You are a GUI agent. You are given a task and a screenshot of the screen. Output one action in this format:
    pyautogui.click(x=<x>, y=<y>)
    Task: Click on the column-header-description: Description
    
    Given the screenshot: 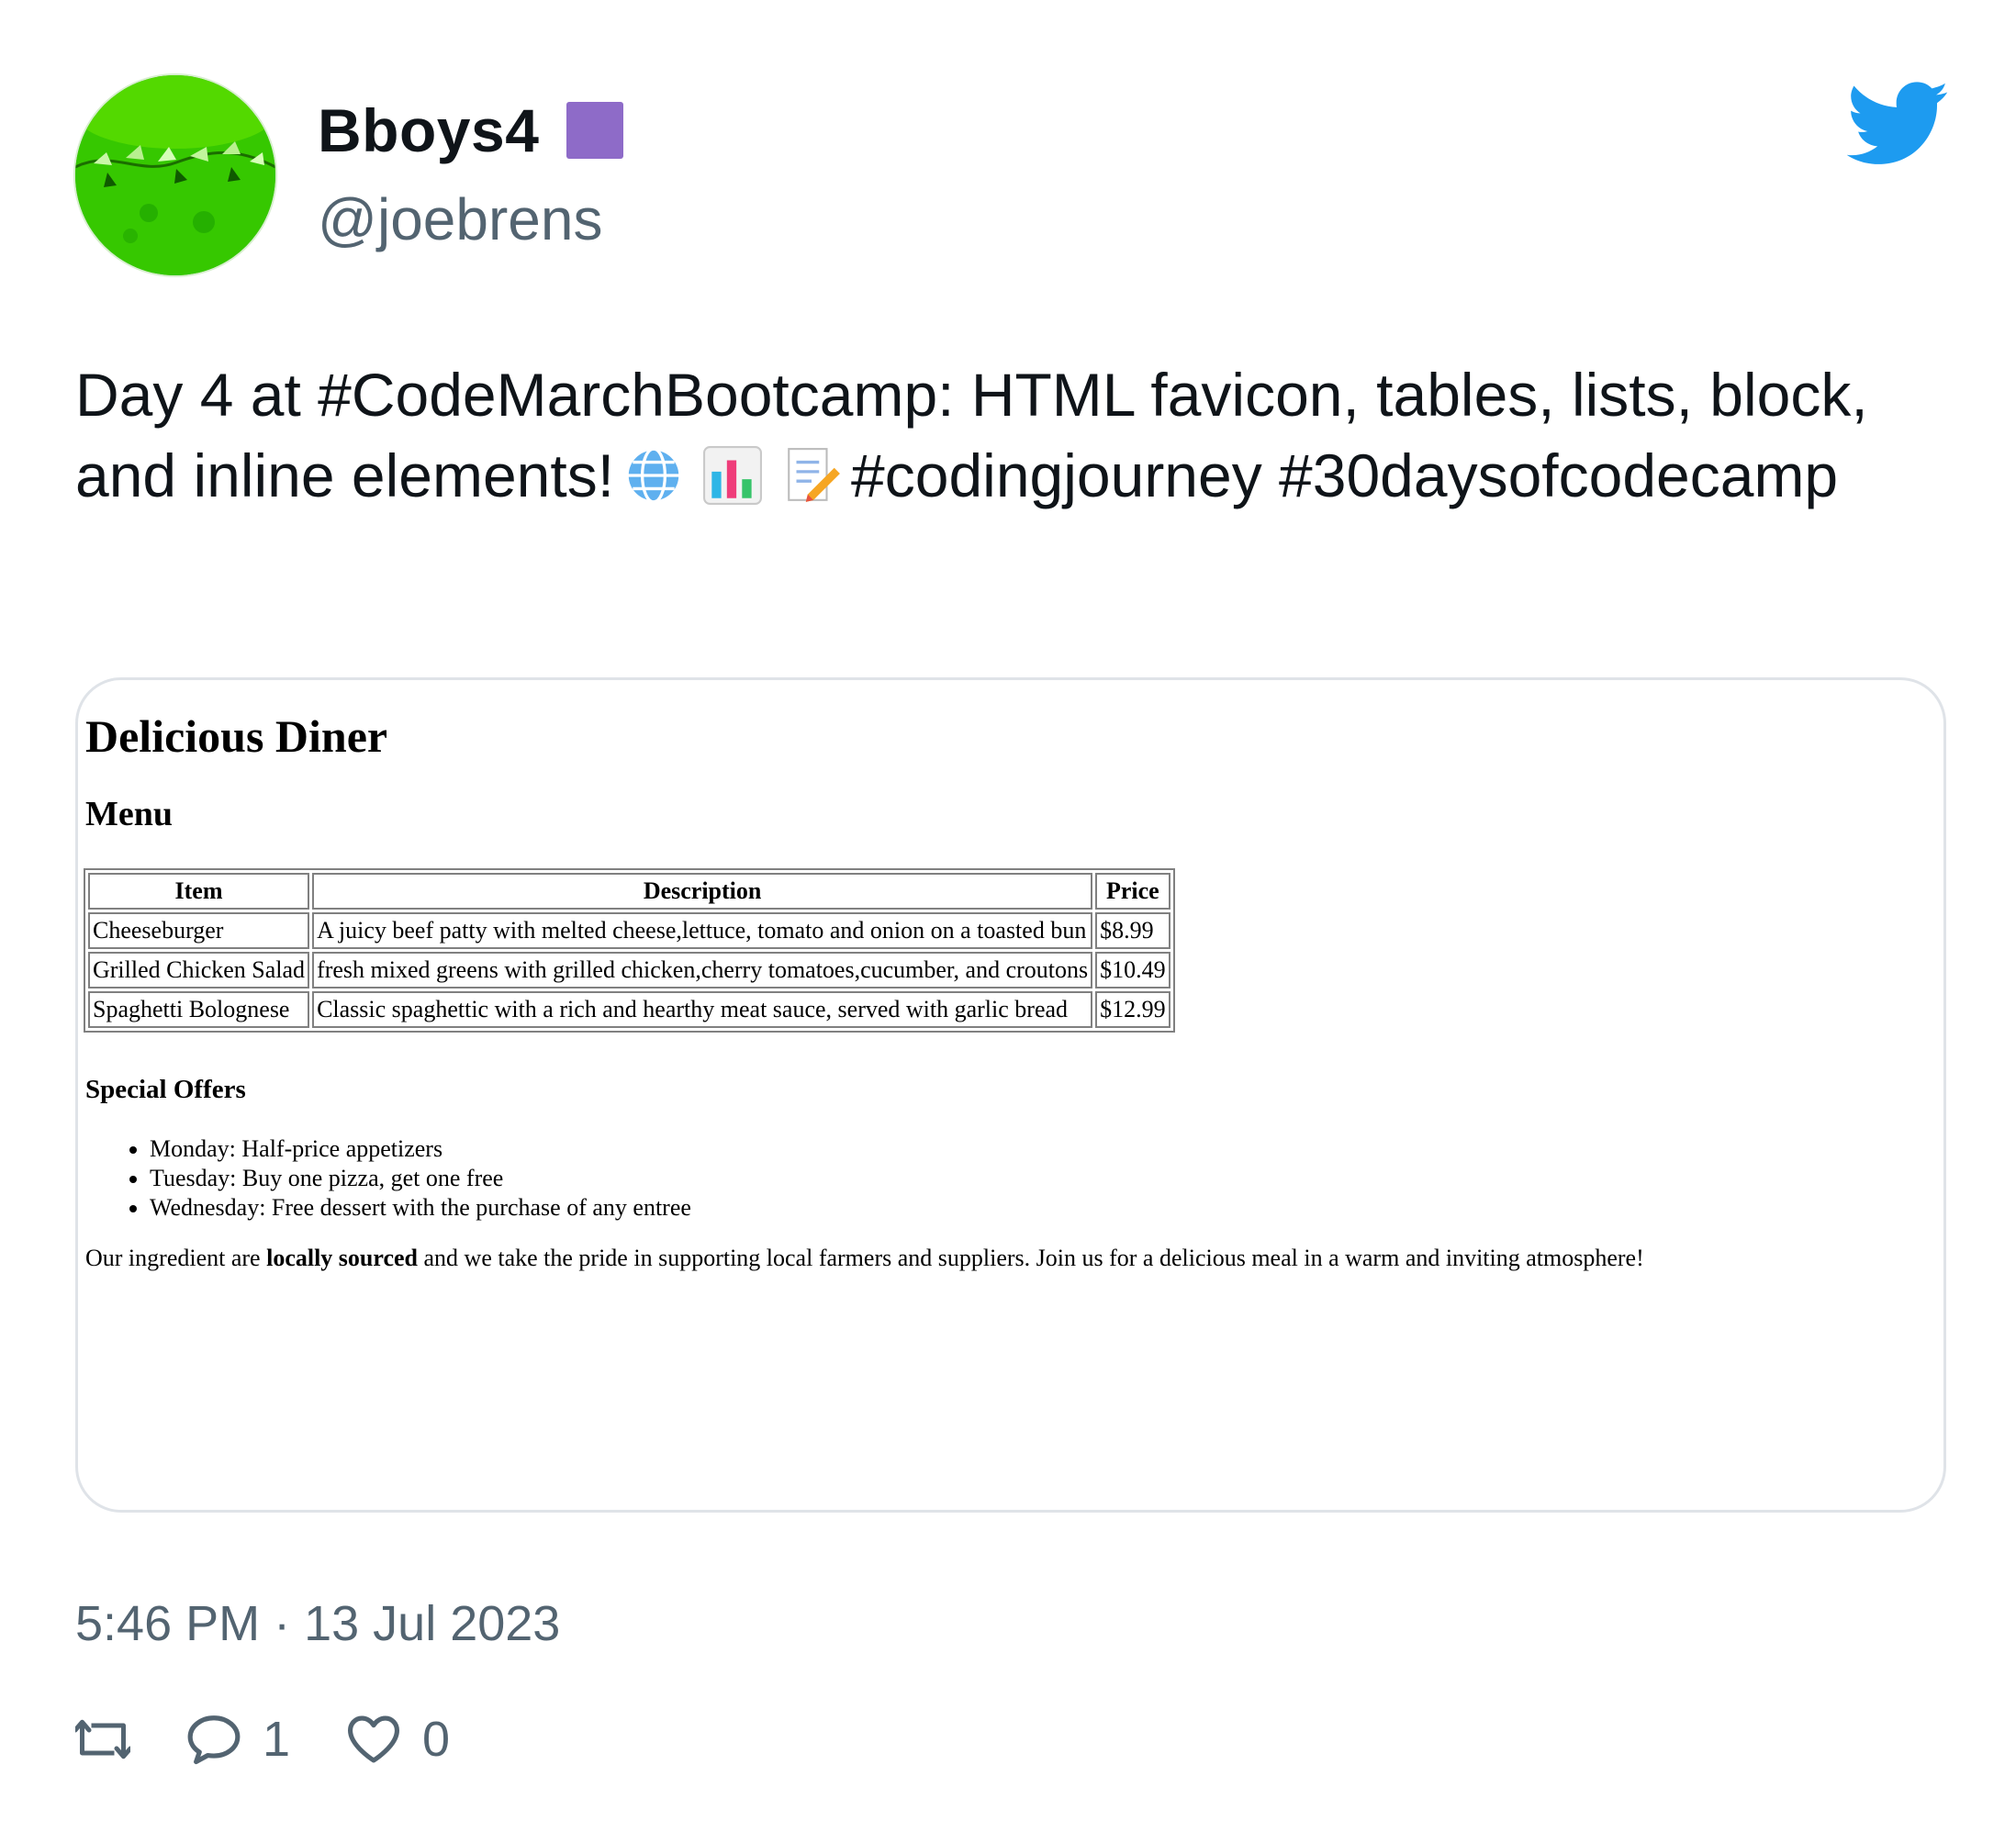 What is the action you would take?
    pyautogui.click(x=702, y=891)
    